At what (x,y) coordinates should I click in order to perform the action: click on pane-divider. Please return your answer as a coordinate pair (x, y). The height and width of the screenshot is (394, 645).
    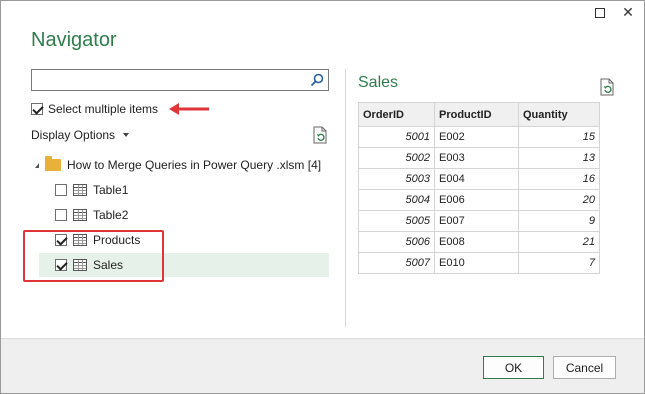
    Looking at the image, I should click on (345, 198).